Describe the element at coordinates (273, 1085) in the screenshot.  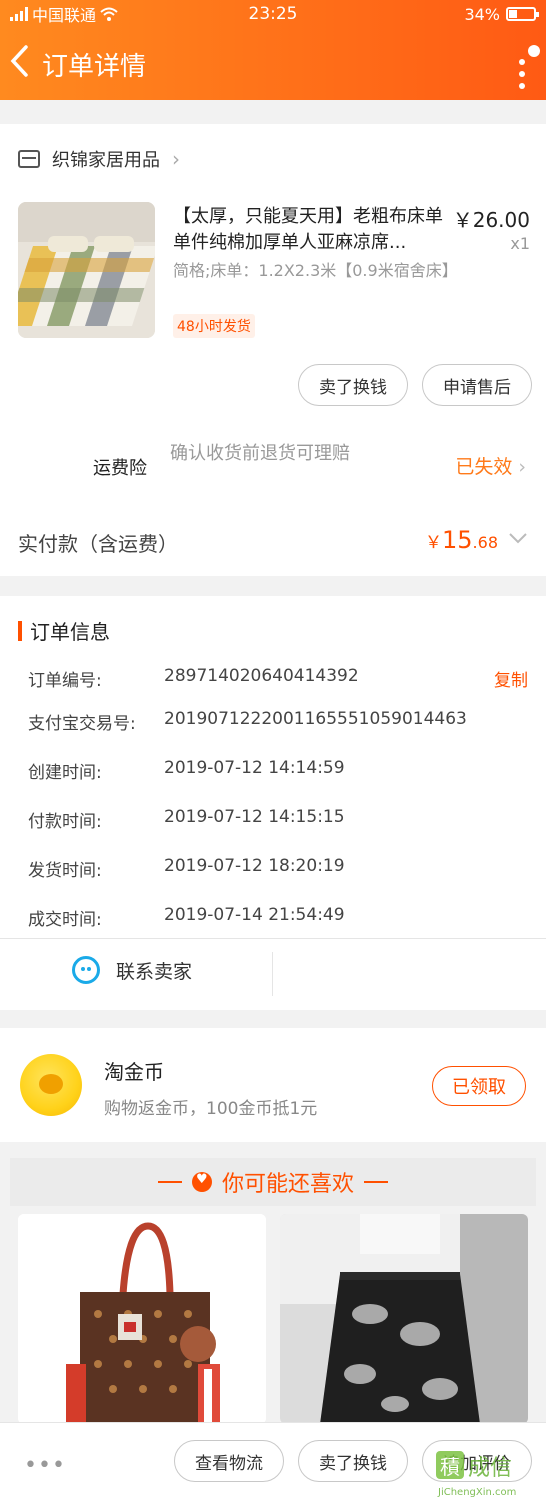
I see `coin-card: 淘金币 购物返金币，100金币抵1元 已领取` at that location.